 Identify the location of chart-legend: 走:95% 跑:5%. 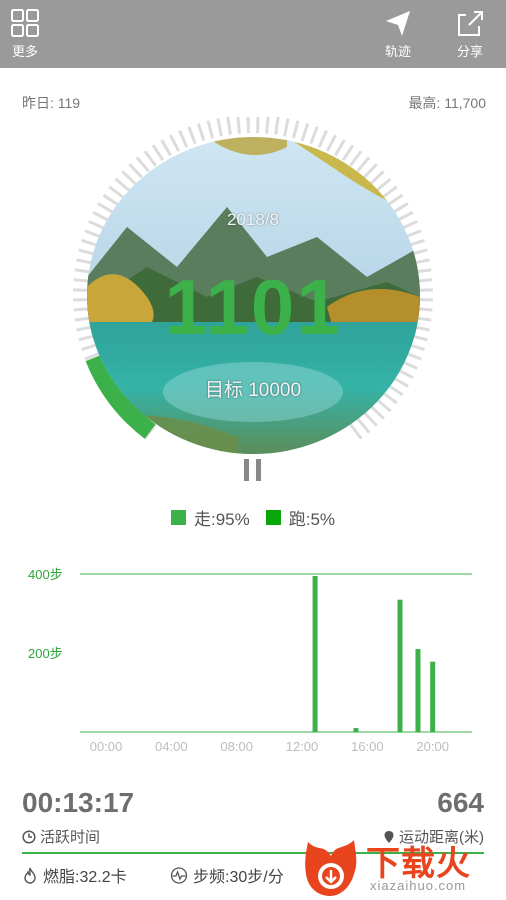
(253, 517).